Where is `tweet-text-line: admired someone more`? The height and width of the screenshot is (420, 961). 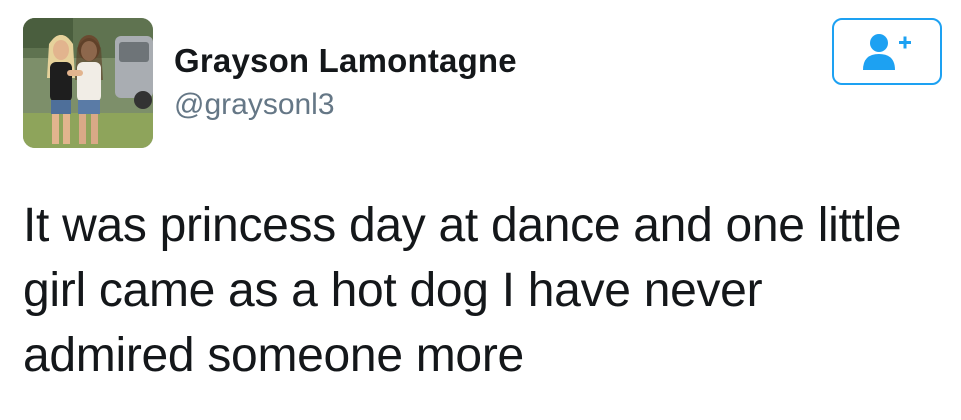 tweet-text-line: admired someone more is located at coordinates (273, 355).